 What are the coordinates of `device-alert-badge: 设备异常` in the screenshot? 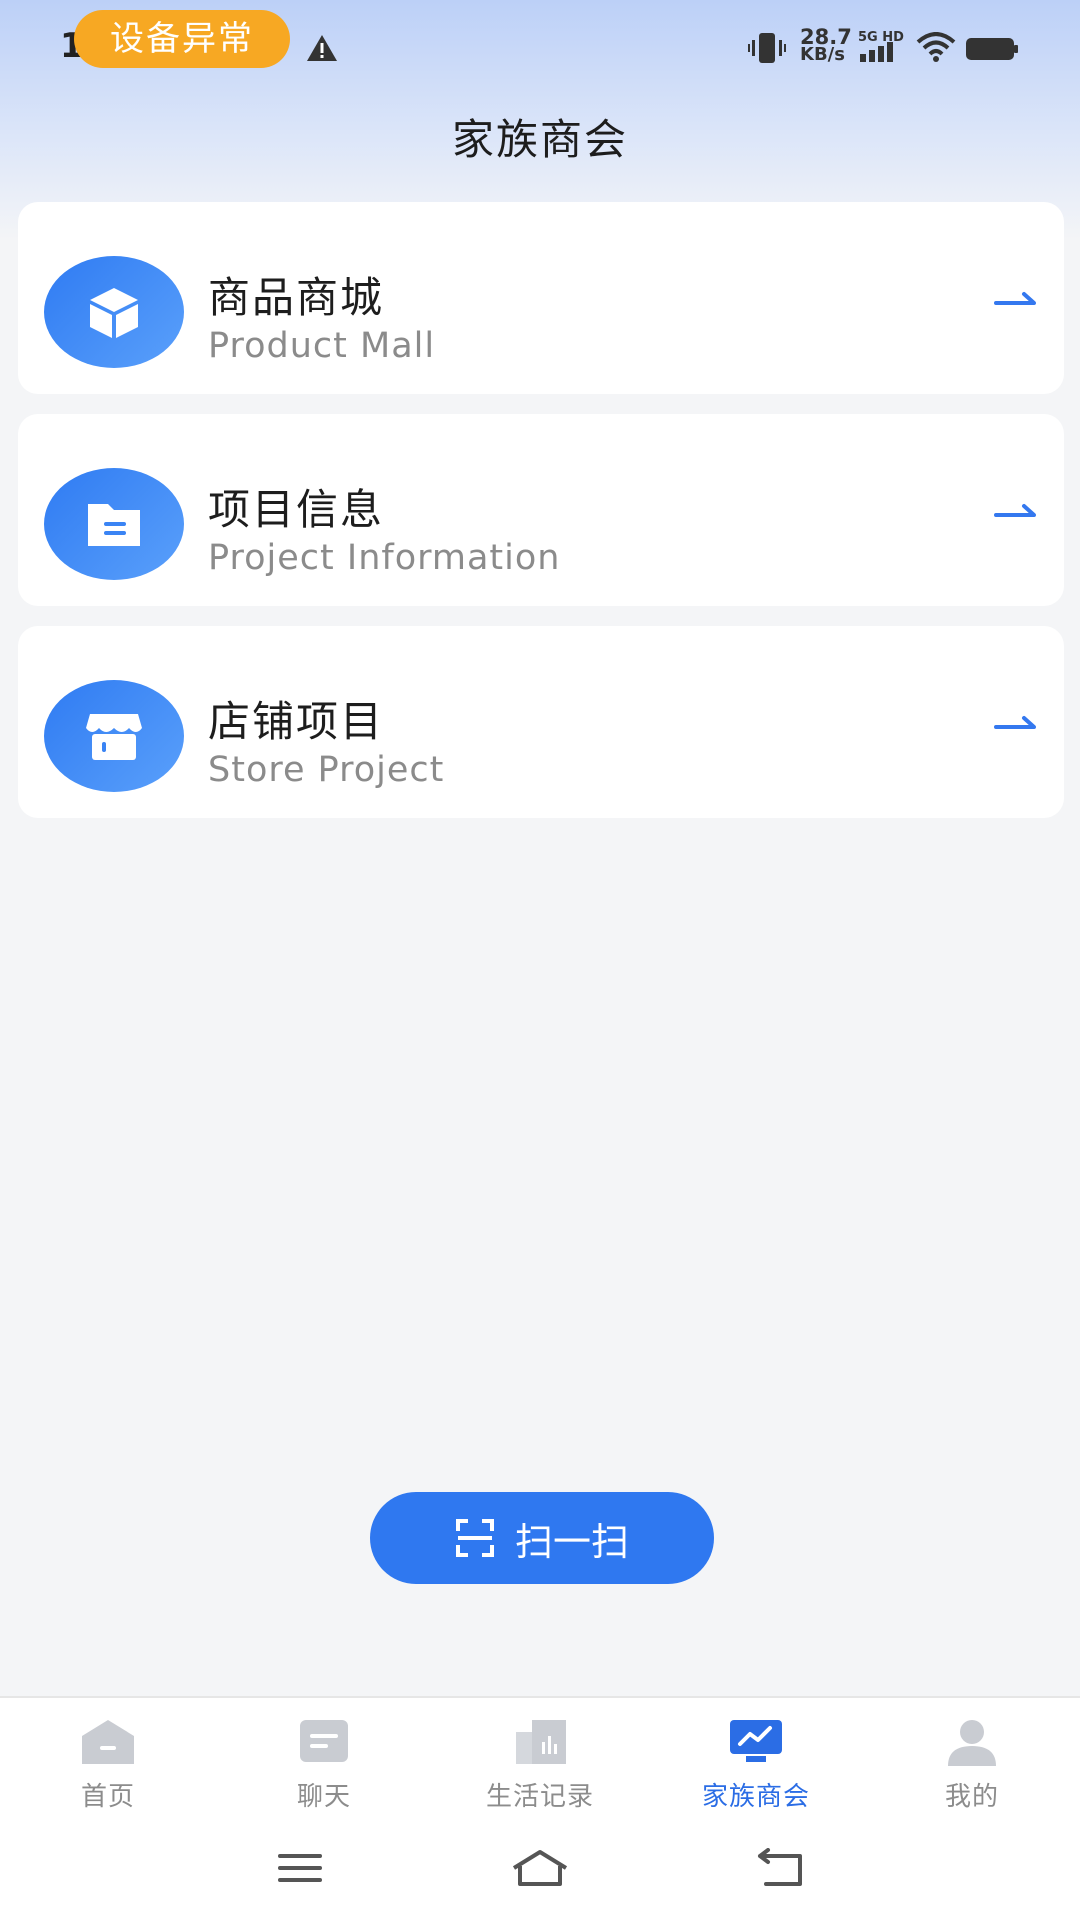 It's located at (182, 39).